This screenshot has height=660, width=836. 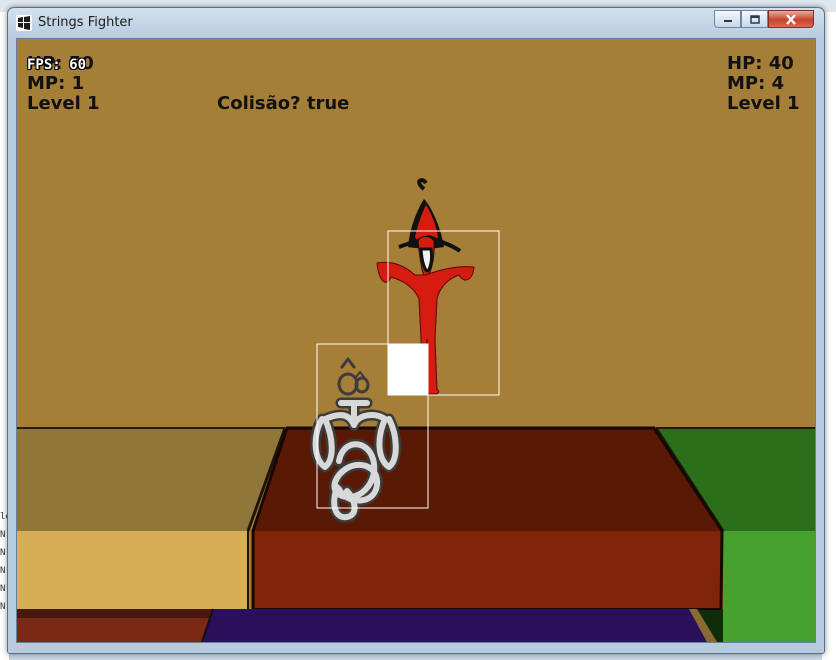 What do you see at coordinates (763, 103) in the screenshot?
I see `player2-level-label: Level 1` at bounding box center [763, 103].